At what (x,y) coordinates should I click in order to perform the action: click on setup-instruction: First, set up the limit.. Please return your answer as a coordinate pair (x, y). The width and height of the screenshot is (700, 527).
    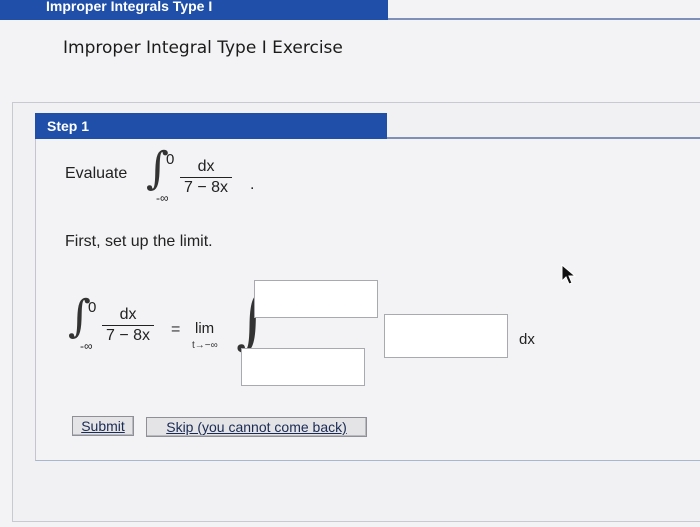
    Looking at the image, I should click on (139, 241).